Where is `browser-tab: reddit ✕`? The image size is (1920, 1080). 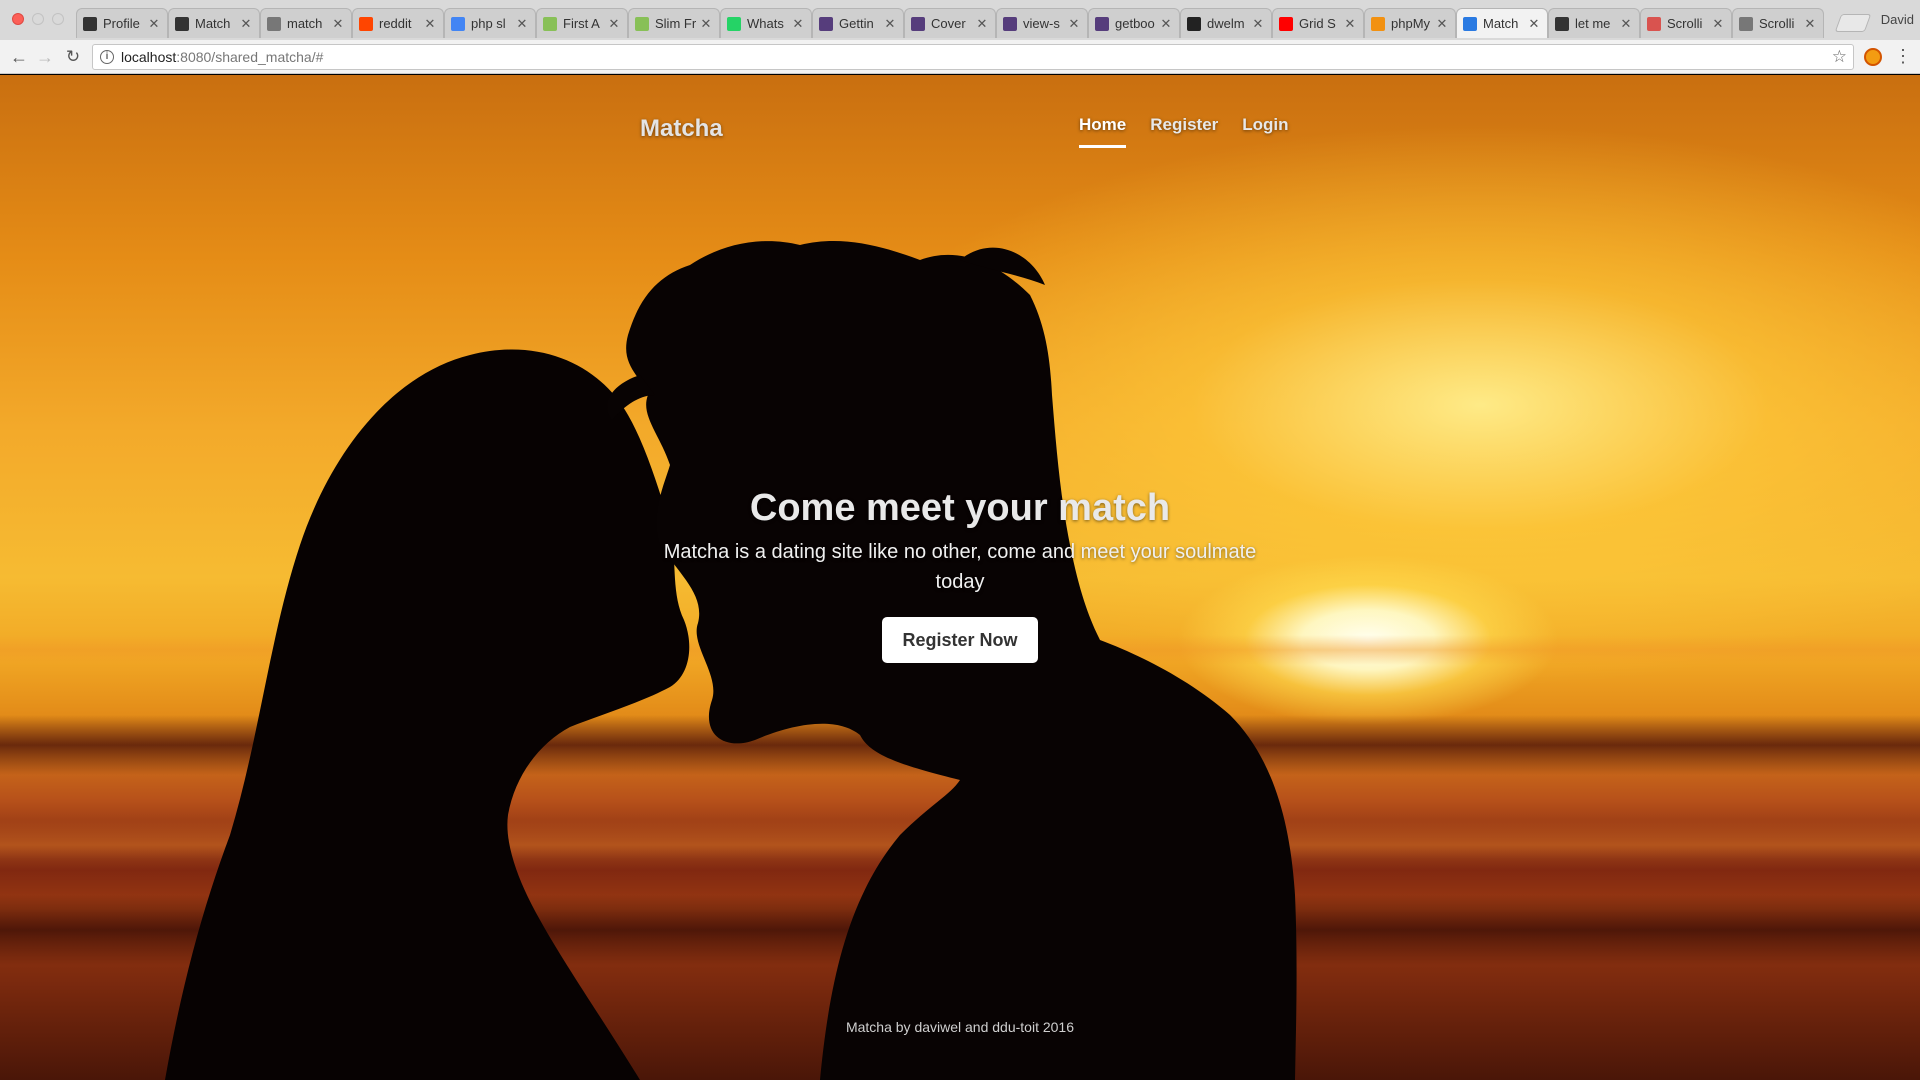 browser-tab: reddit ✕ is located at coordinates (398, 23).